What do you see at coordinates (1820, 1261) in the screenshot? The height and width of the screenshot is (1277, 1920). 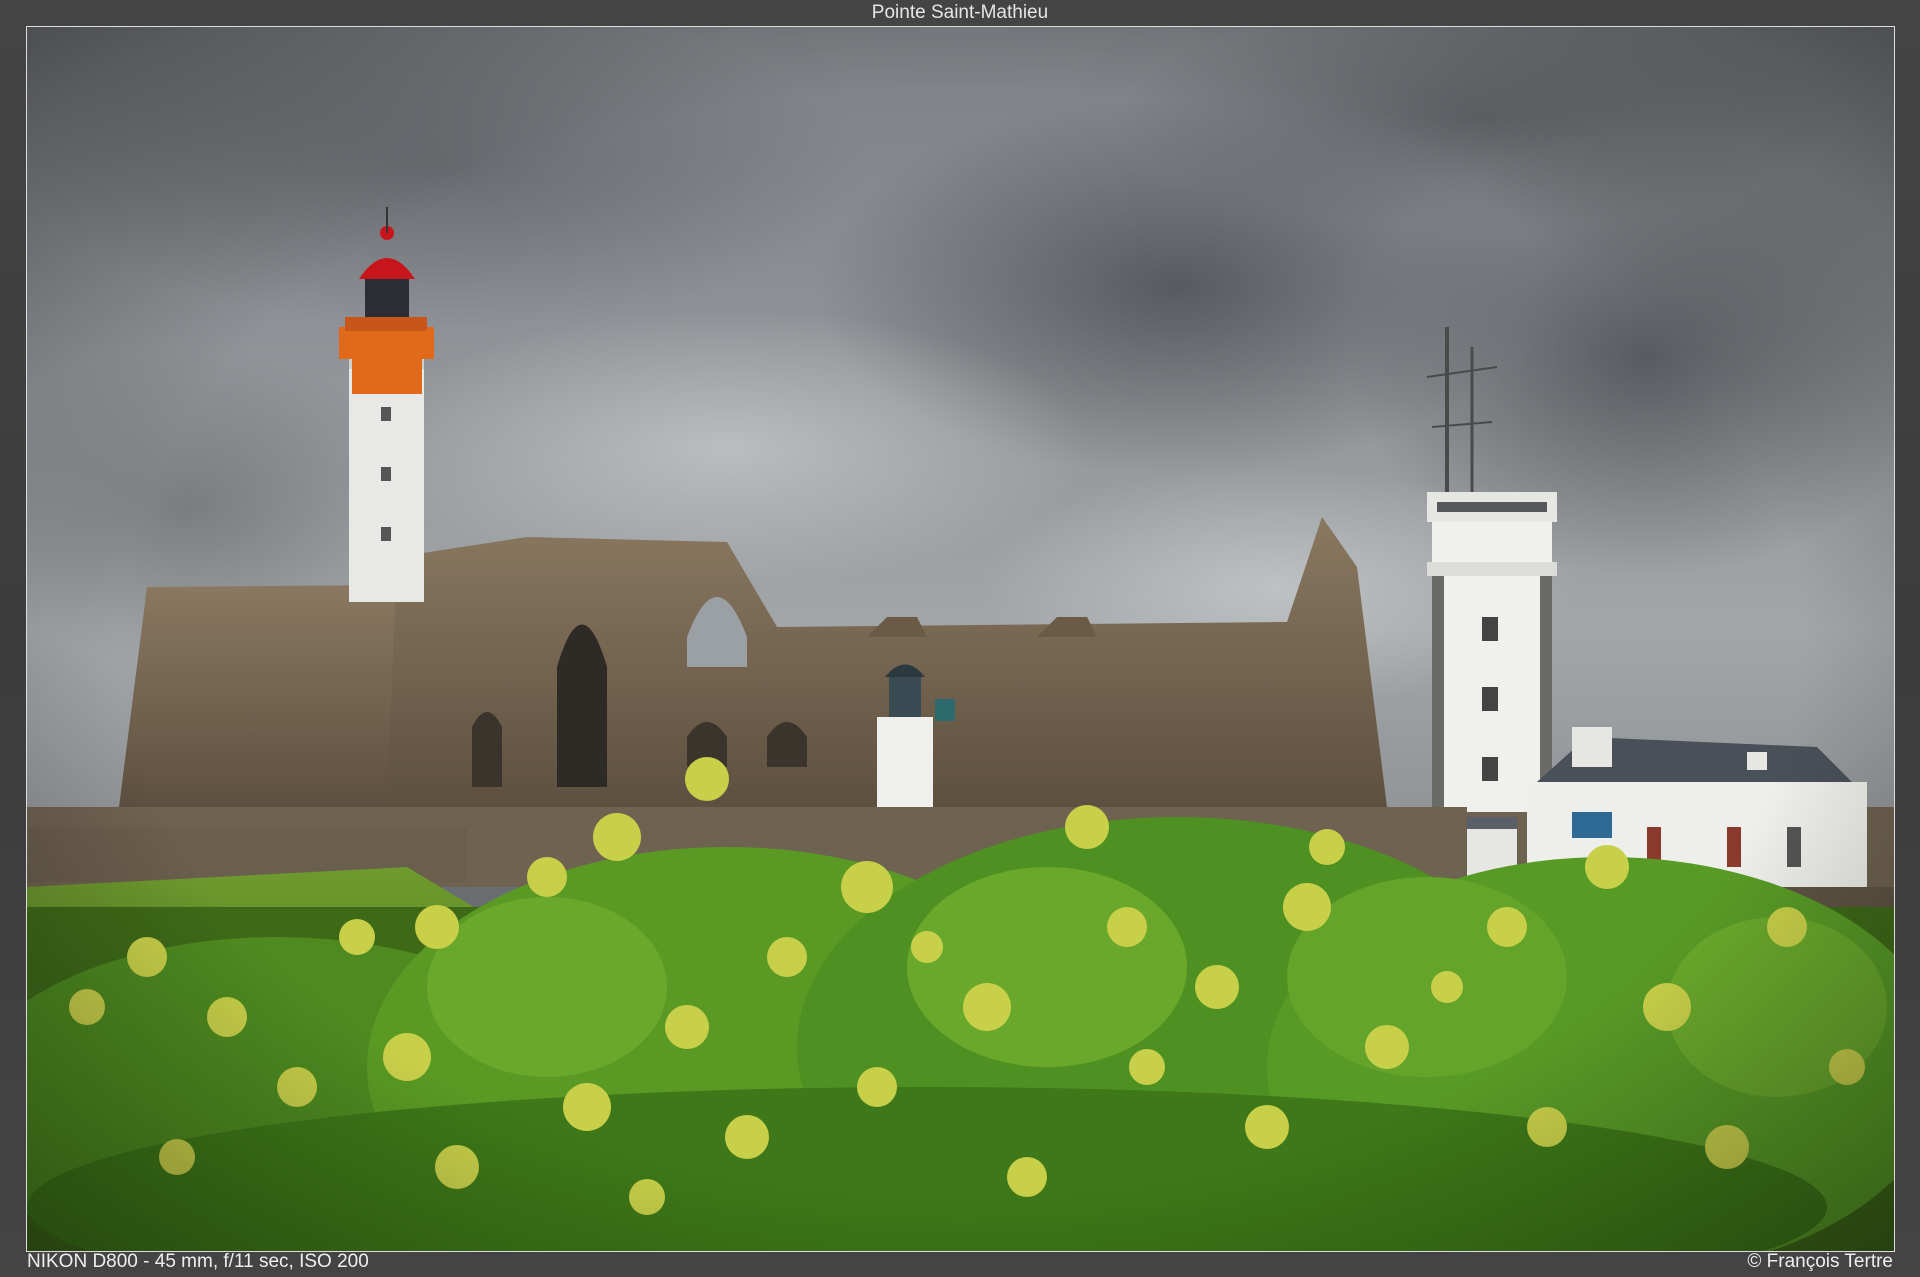 I see `photo-credit: © François Tertre` at bounding box center [1820, 1261].